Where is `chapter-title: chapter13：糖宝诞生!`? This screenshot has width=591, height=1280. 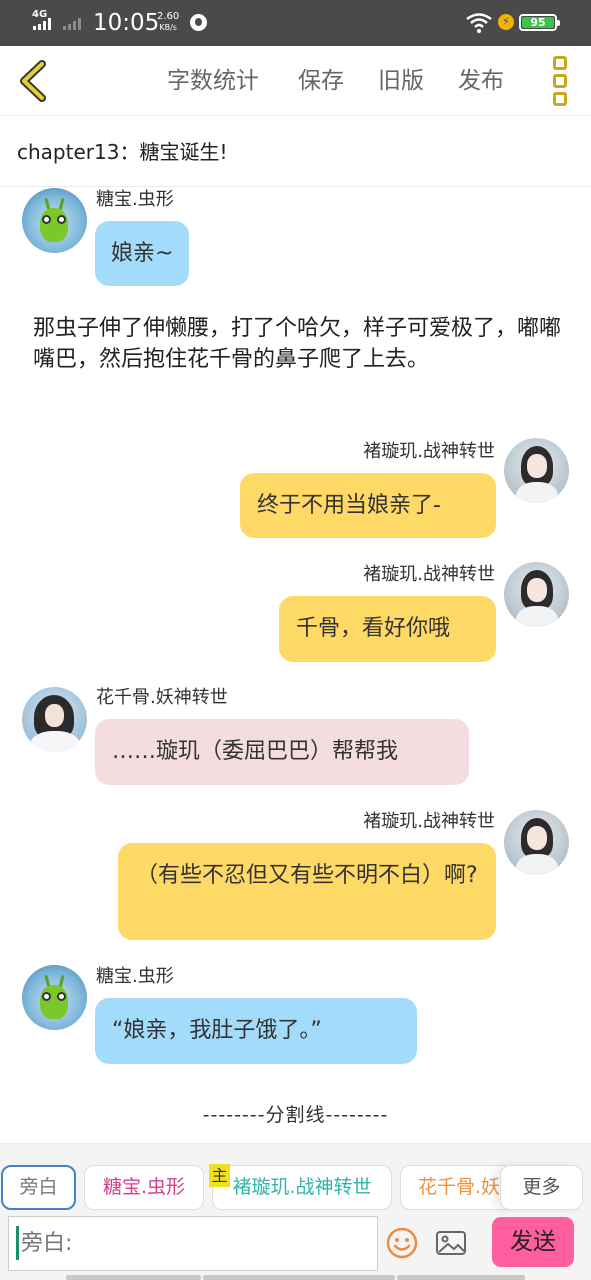 chapter-title: chapter13：糖宝诞生! is located at coordinates (304, 152).